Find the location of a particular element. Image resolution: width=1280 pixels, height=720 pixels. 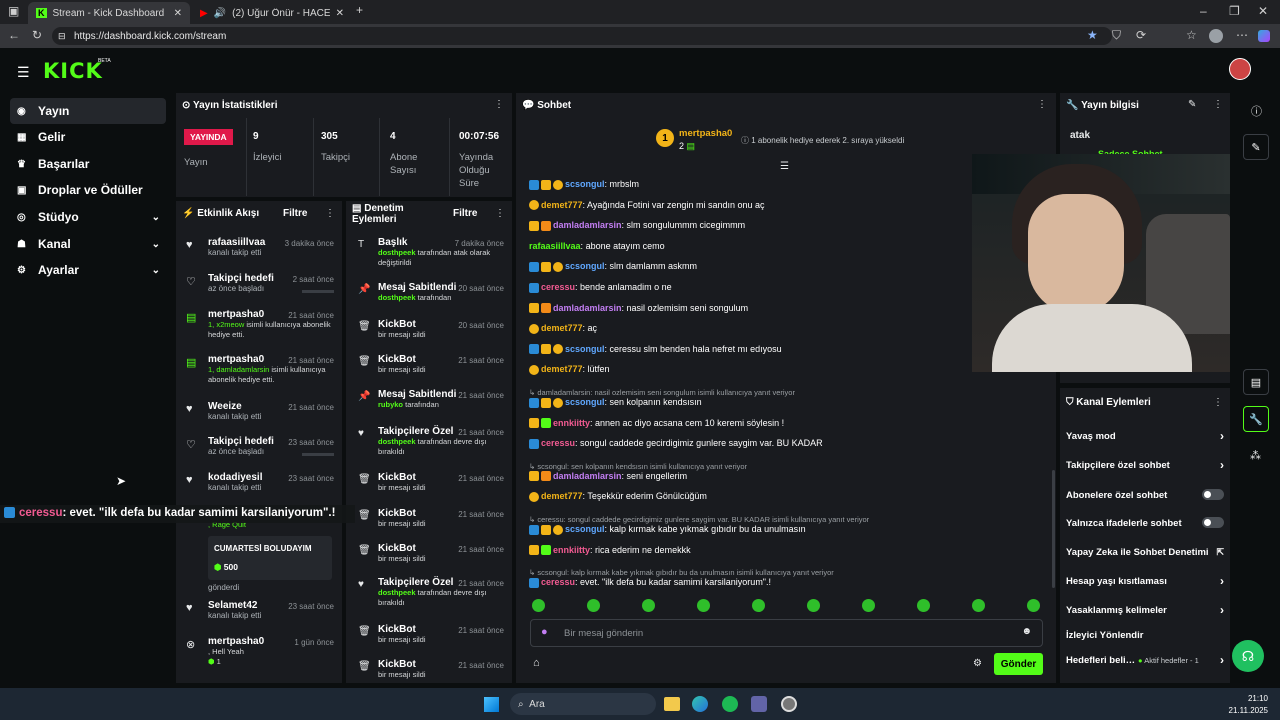

goals-item: Hedefleri beli… ● Aktif hedefler - 1 › is located at coordinates (1145, 660).